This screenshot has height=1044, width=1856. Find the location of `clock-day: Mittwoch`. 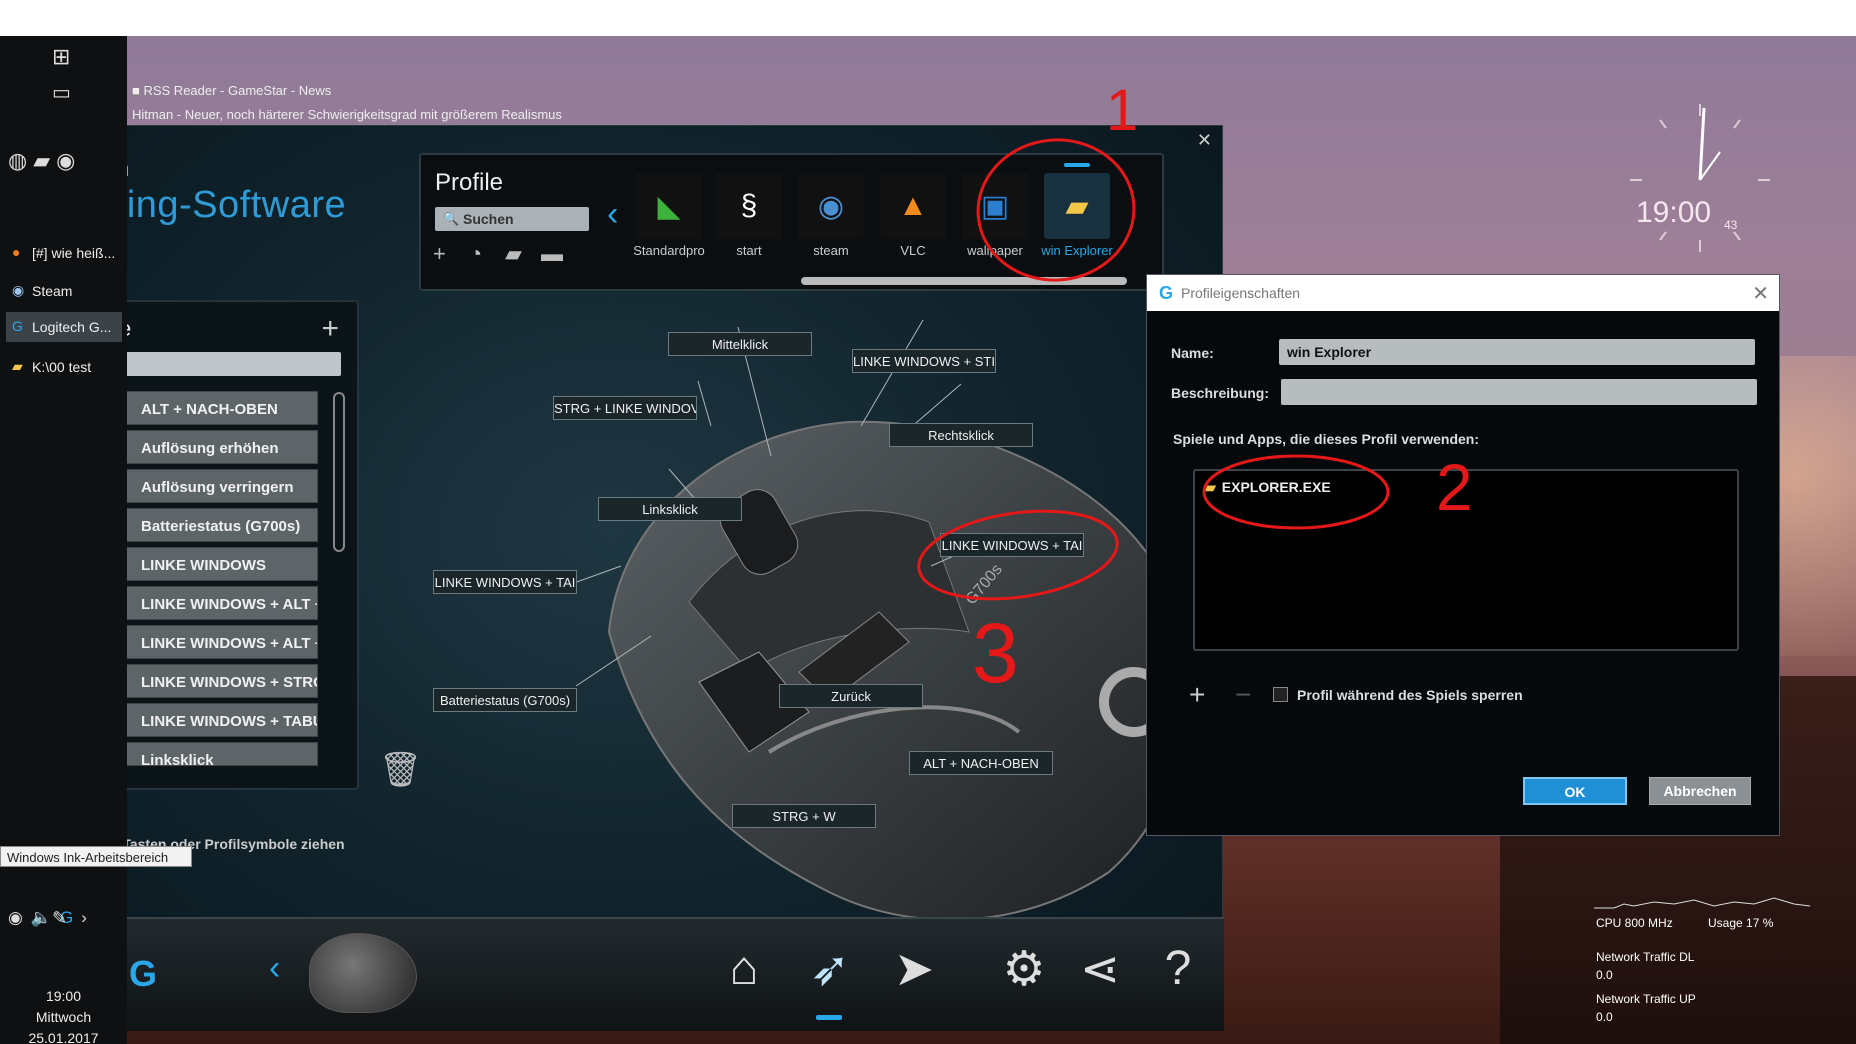

clock-day: Mittwoch is located at coordinates (63, 1017).